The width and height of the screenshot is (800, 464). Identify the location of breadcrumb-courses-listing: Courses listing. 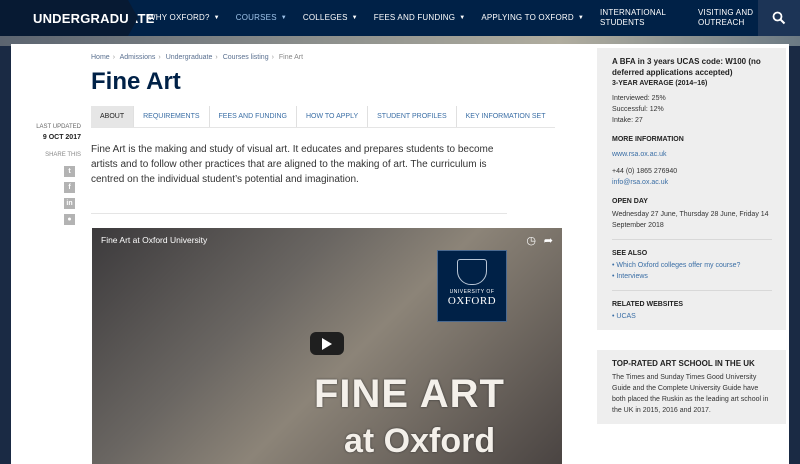
(246, 57).